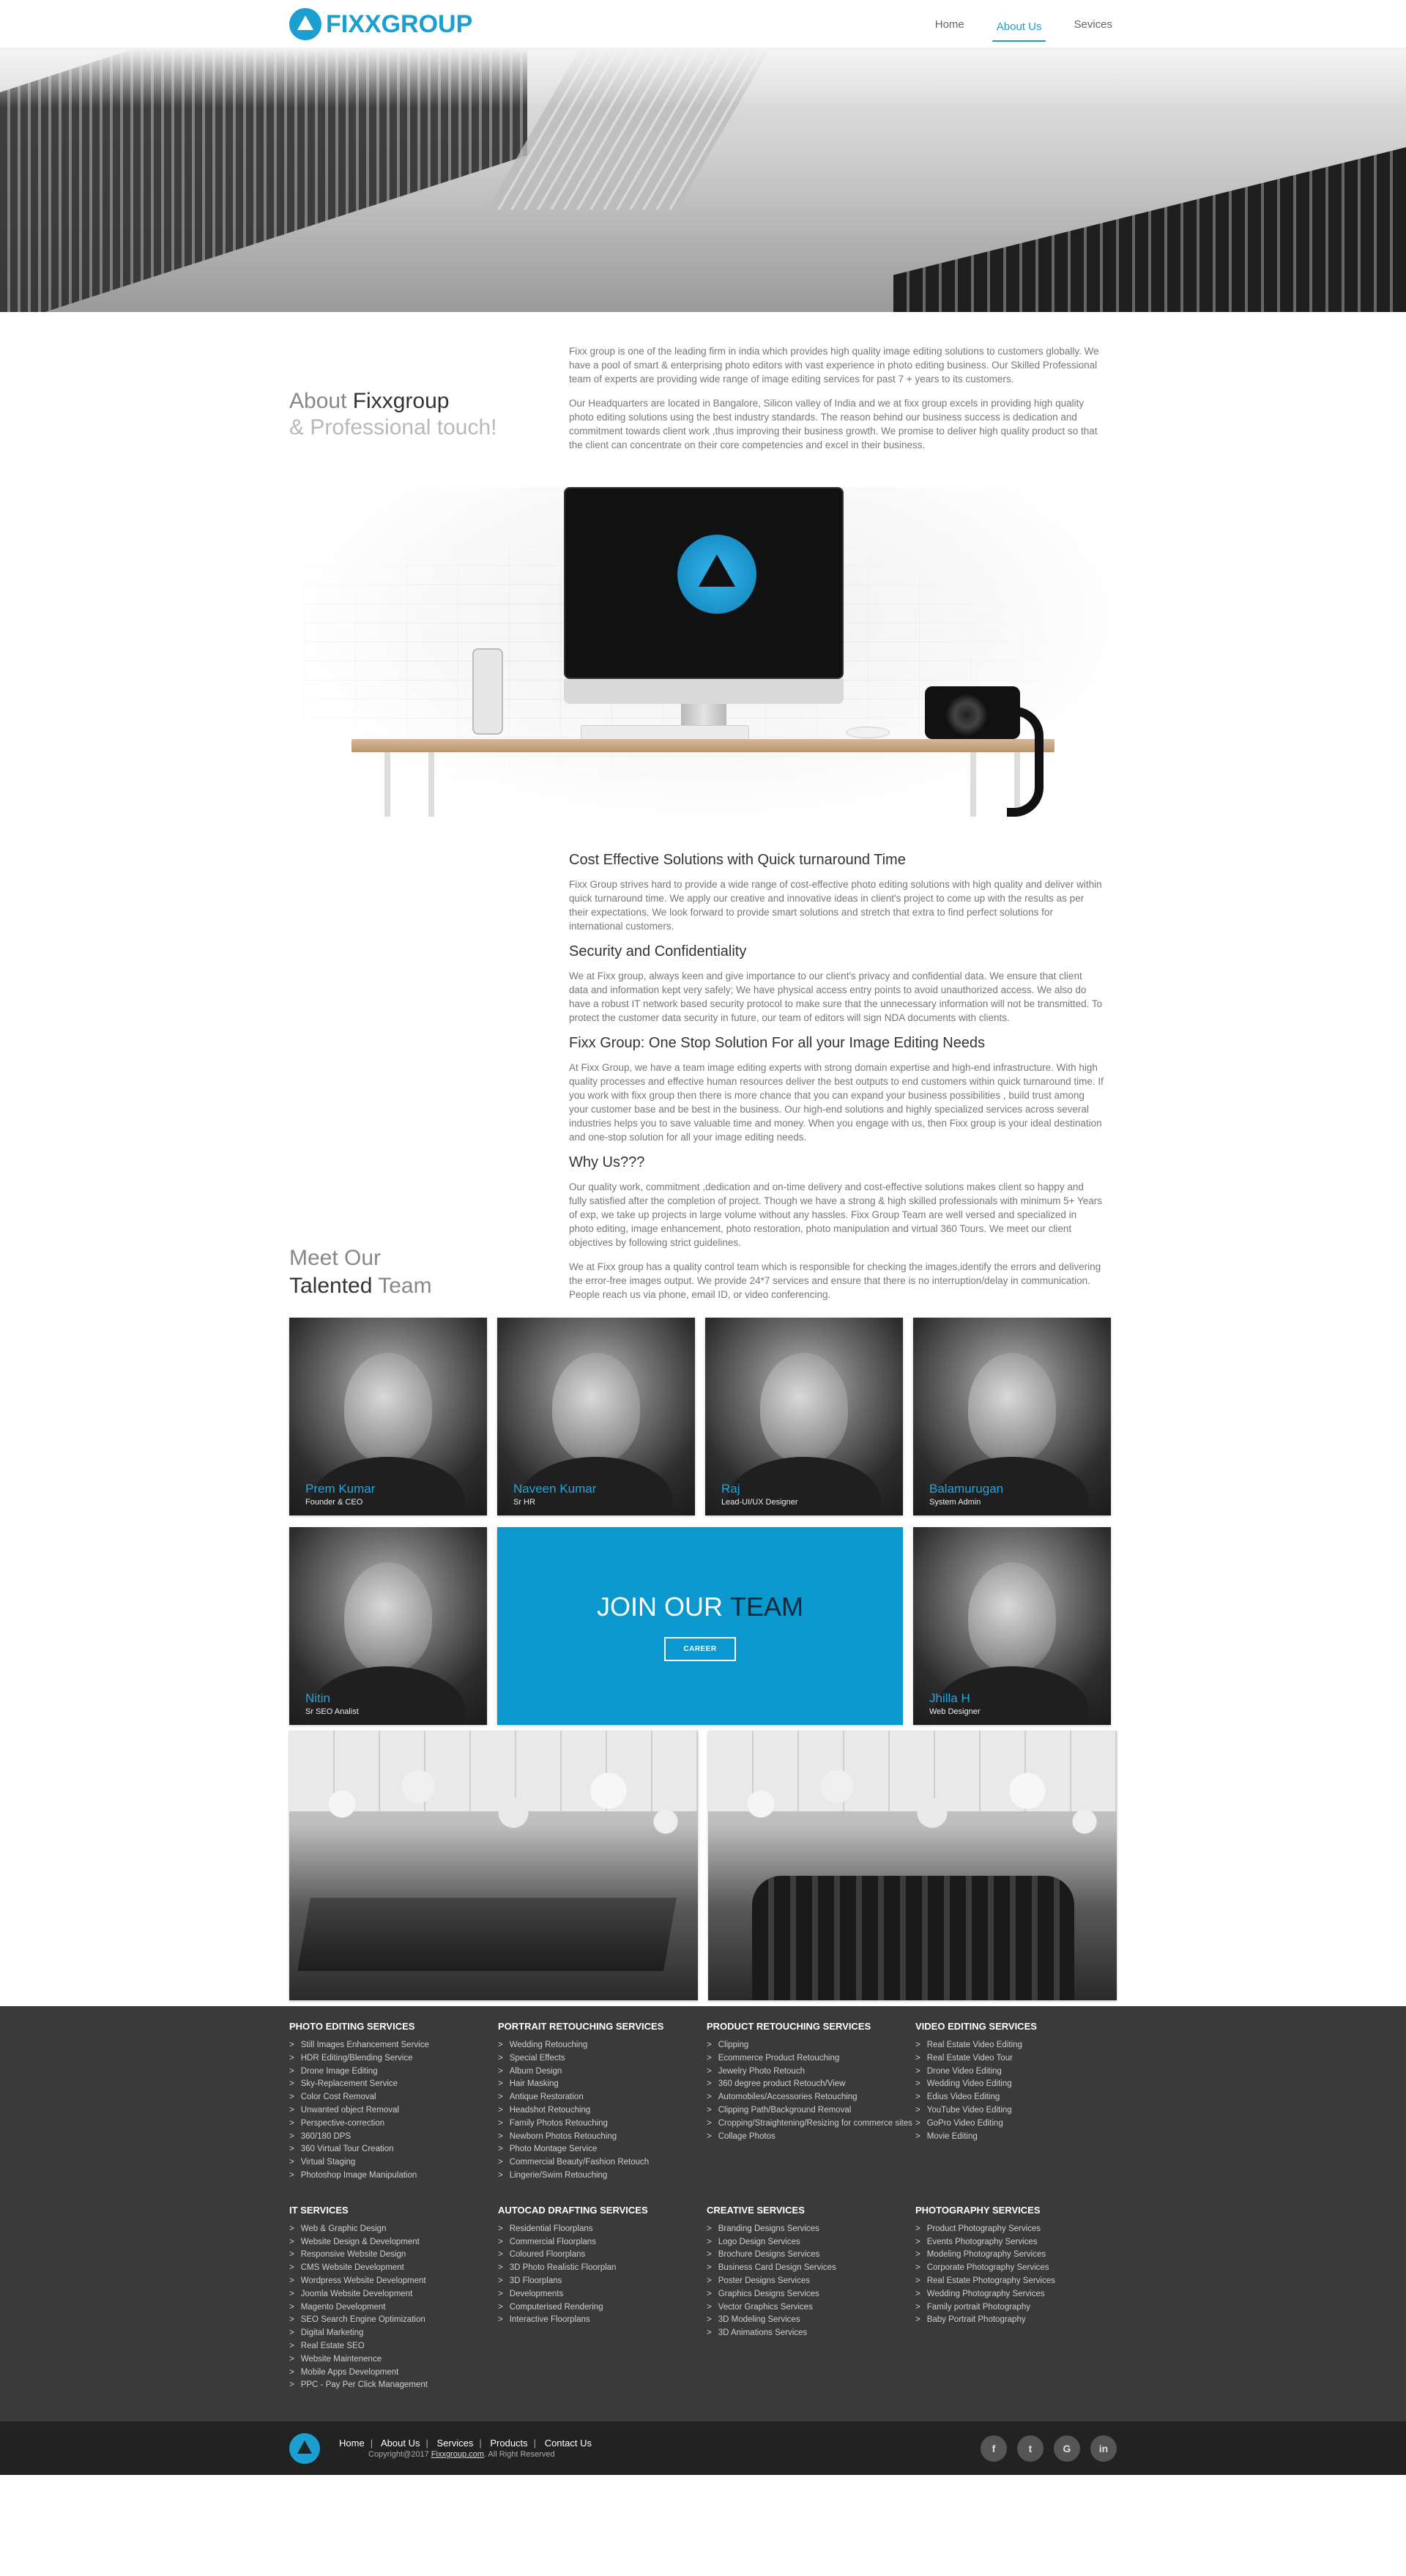  I want to click on footer-service-link: Album Design, so click(602, 2072).